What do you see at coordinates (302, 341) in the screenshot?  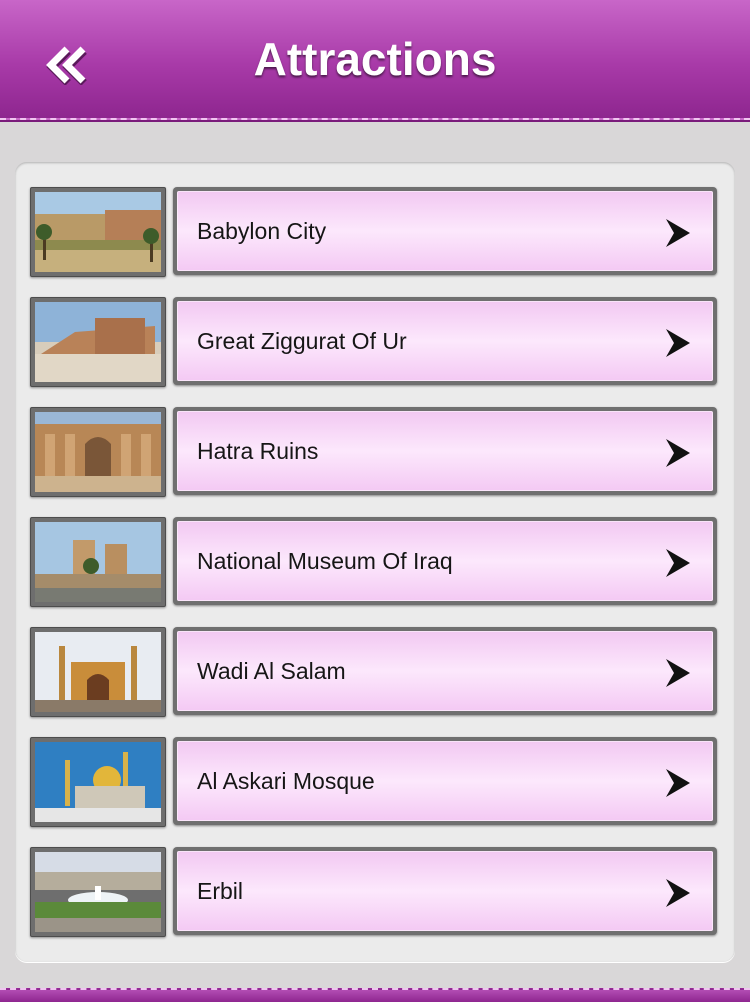 I see `attraction-item-label: Great Ziggurat Of Ur` at bounding box center [302, 341].